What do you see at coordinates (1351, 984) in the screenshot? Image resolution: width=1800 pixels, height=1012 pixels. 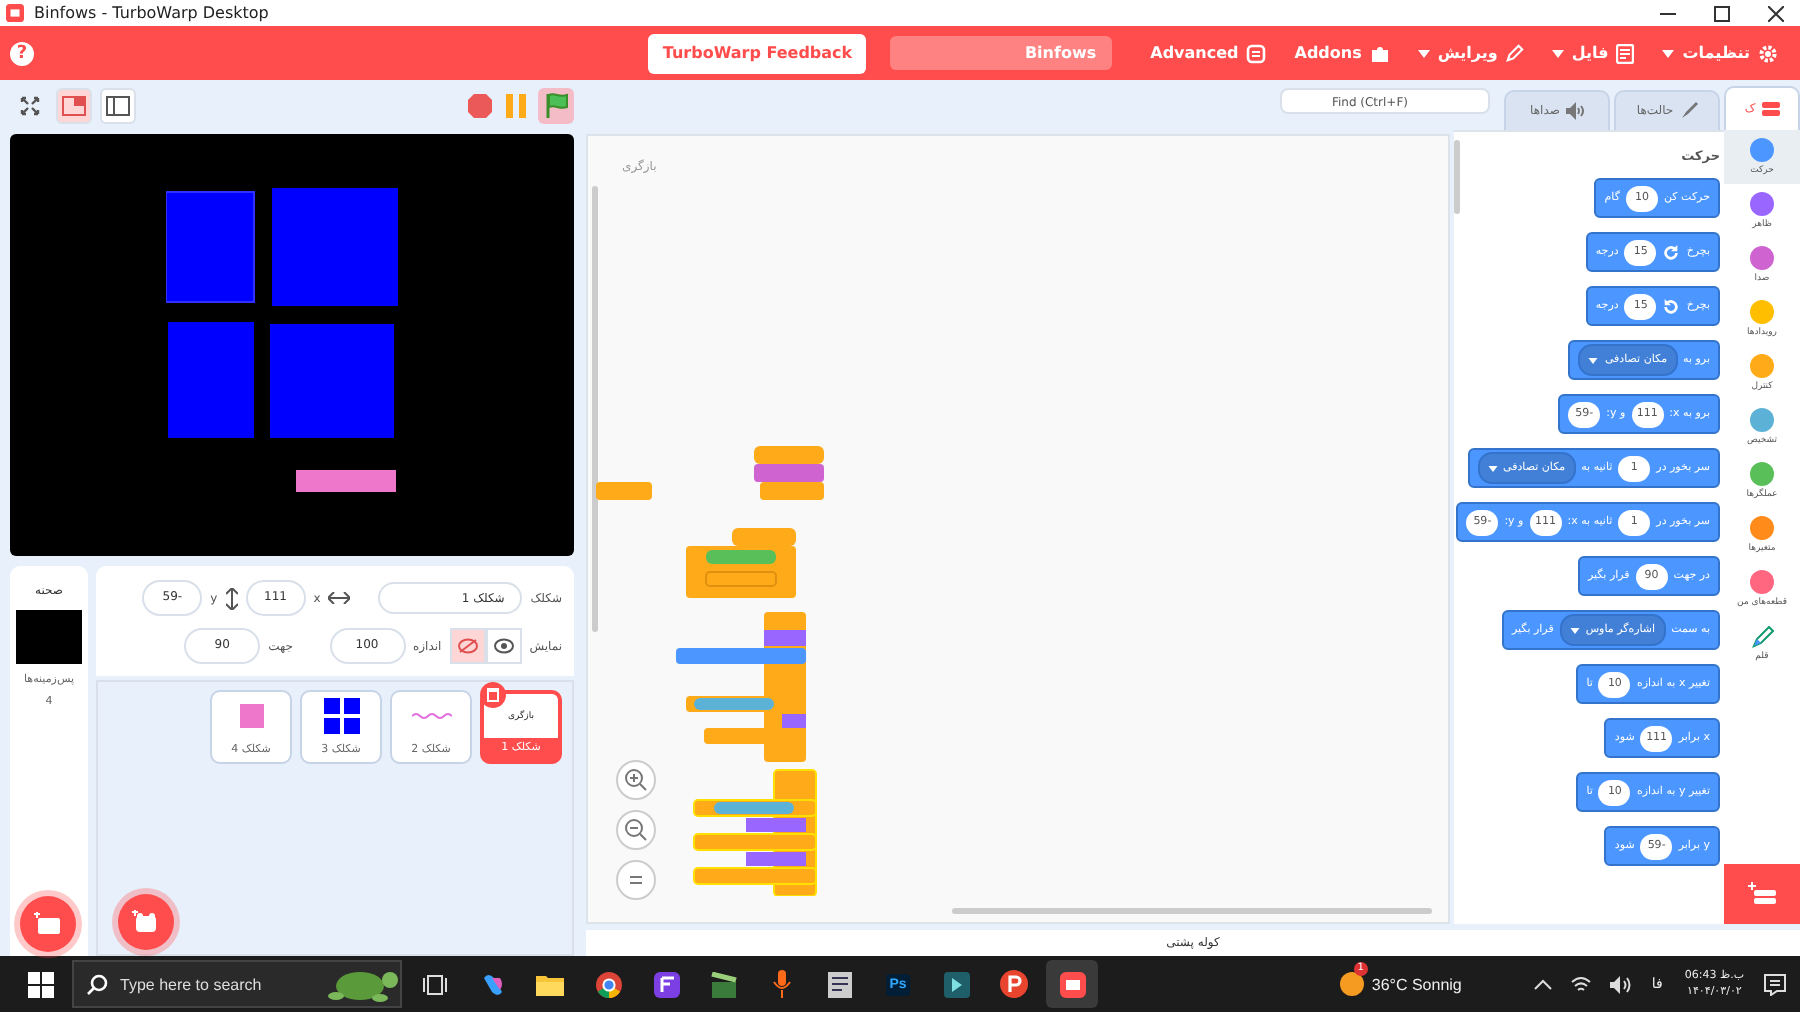 I see `sun-icon` at bounding box center [1351, 984].